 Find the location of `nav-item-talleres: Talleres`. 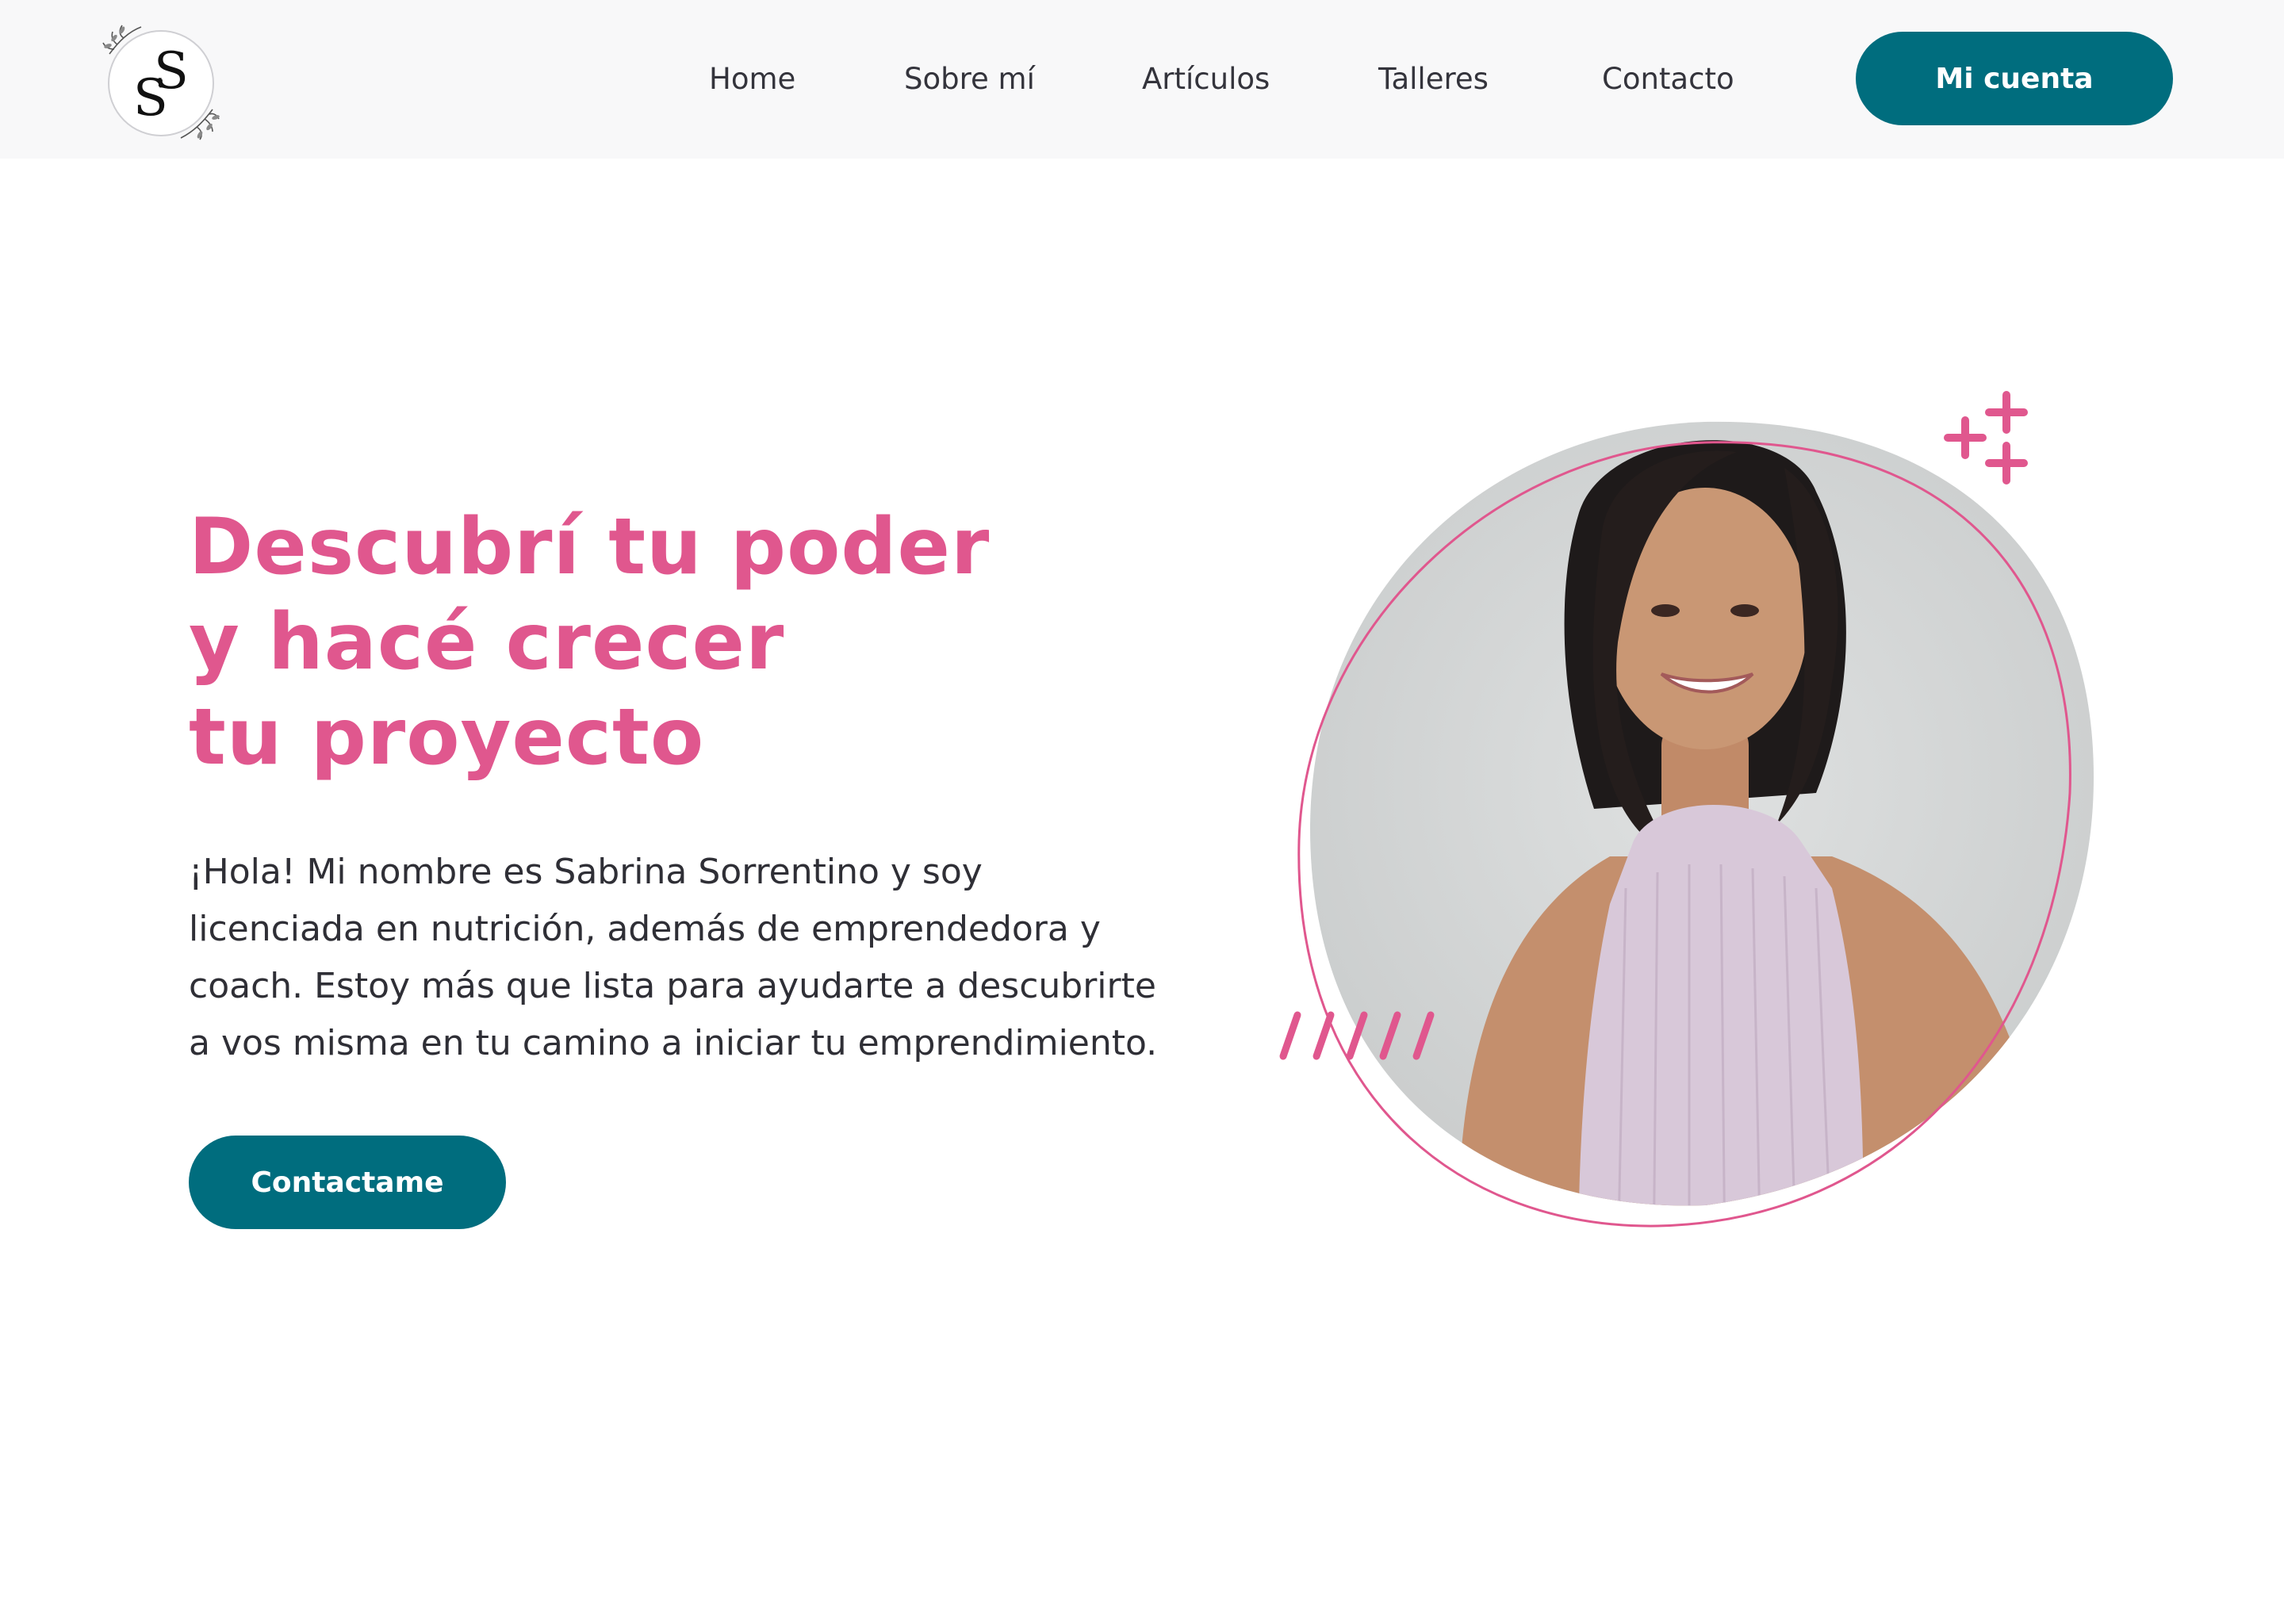

nav-item-talleres: Talleres is located at coordinates (1433, 79).